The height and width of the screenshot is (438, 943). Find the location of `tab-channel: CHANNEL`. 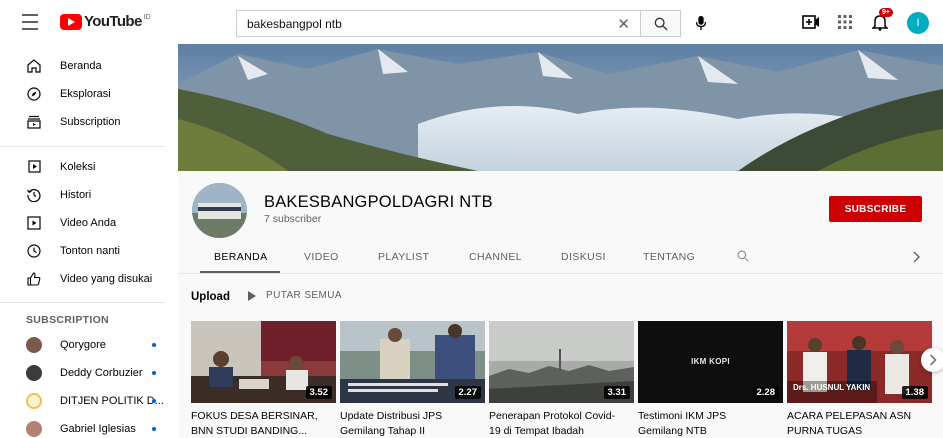

tab-channel: CHANNEL is located at coordinates (495, 257).